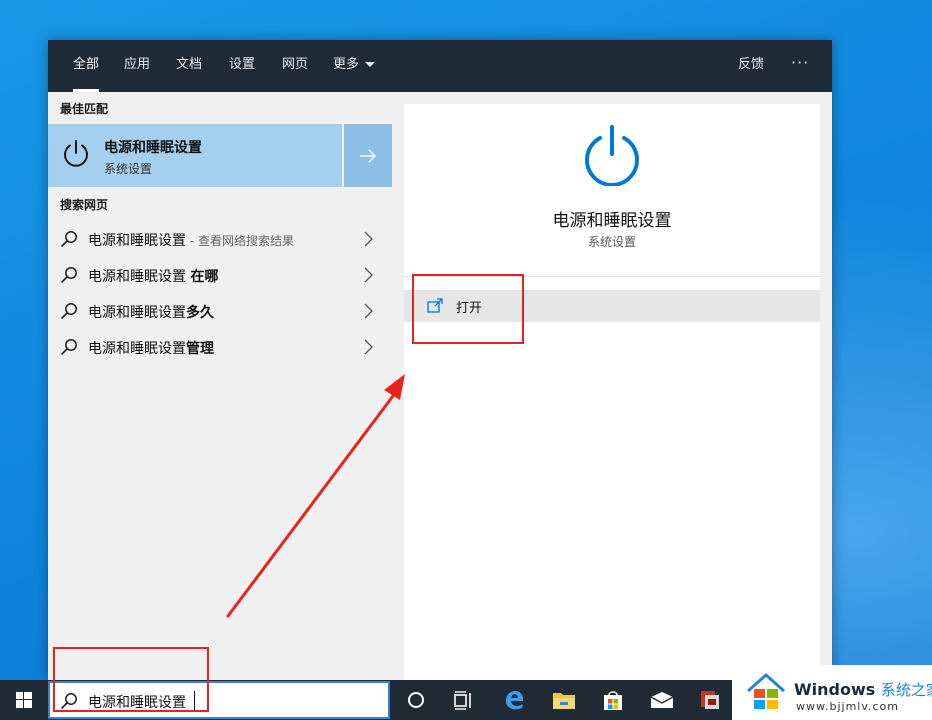 The height and width of the screenshot is (720, 932). Describe the element at coordinates (220, 311) in the screenshot. I see `web-result-item: 电源和睡眠设置多久` at that location.